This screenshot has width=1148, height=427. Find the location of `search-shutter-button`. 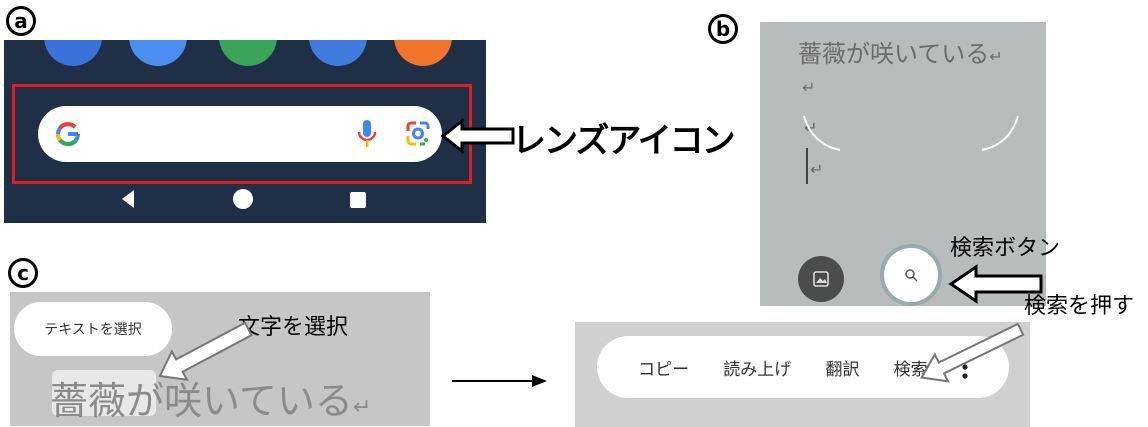

search-shutter-button is located at coordinates (911, 275).